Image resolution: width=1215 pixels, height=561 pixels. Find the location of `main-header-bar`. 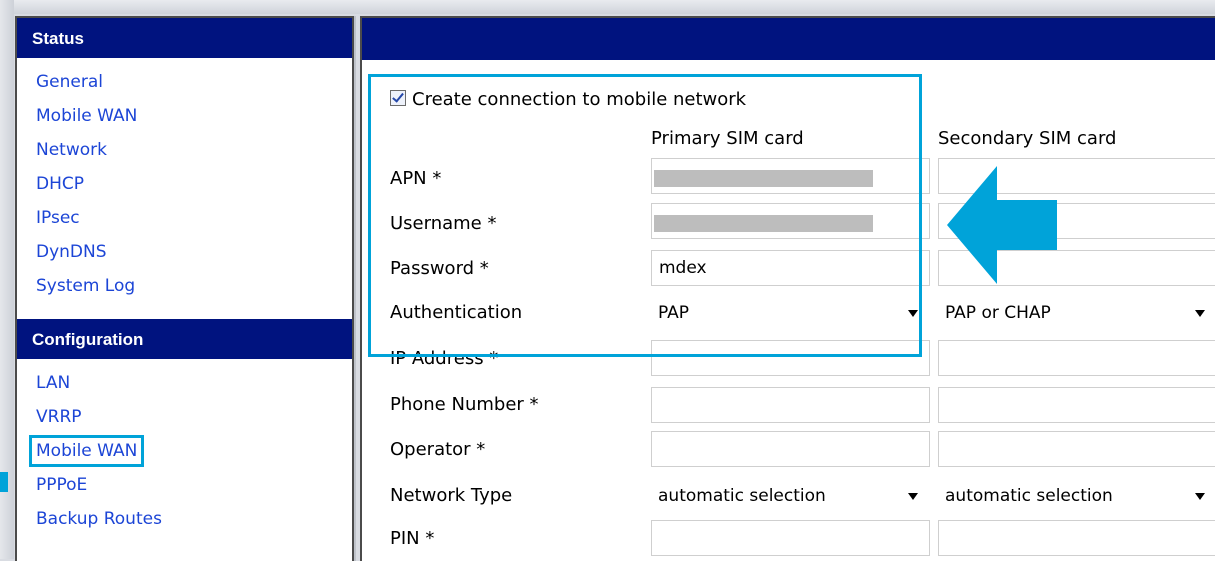

main-header-bar is located at coordinates (788, 39).